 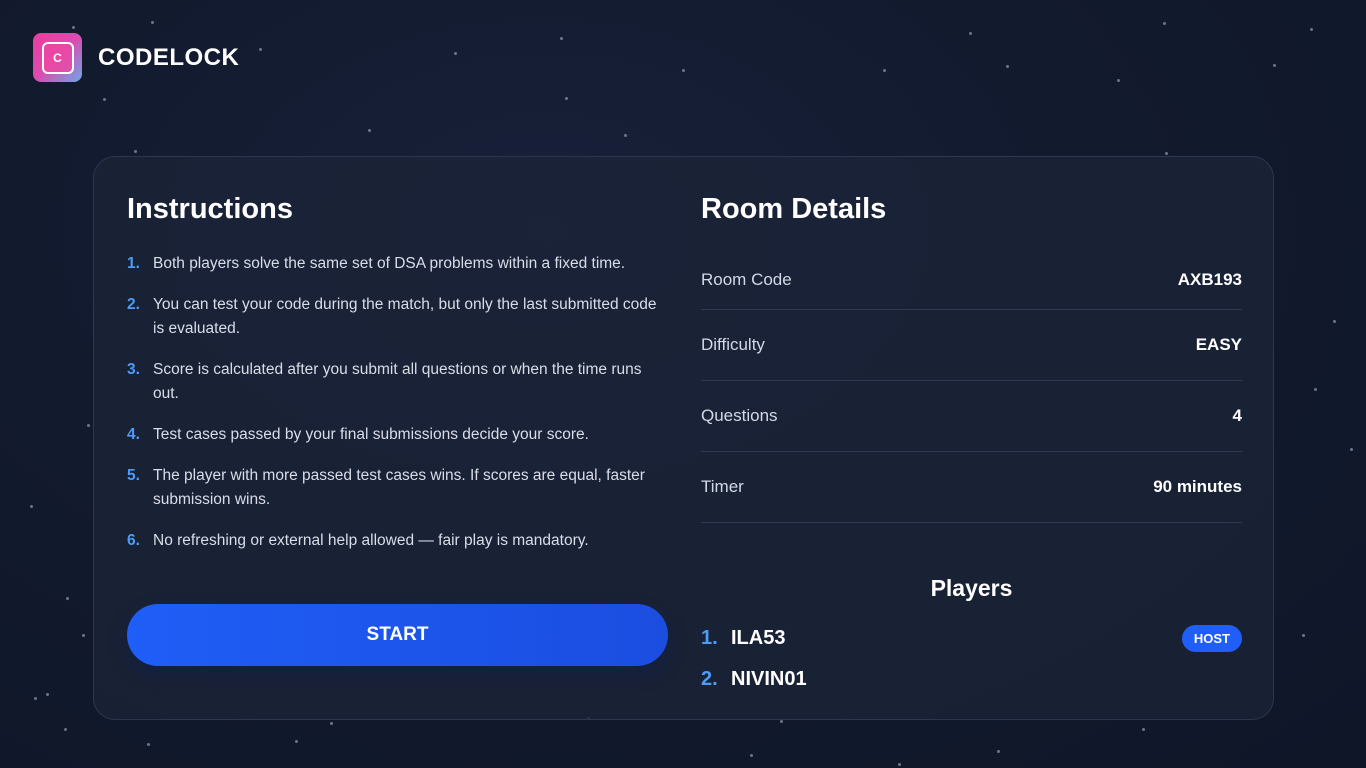 I want to click on detail-row-room-code: Room Code AXB193, so click(x=971, y=280).